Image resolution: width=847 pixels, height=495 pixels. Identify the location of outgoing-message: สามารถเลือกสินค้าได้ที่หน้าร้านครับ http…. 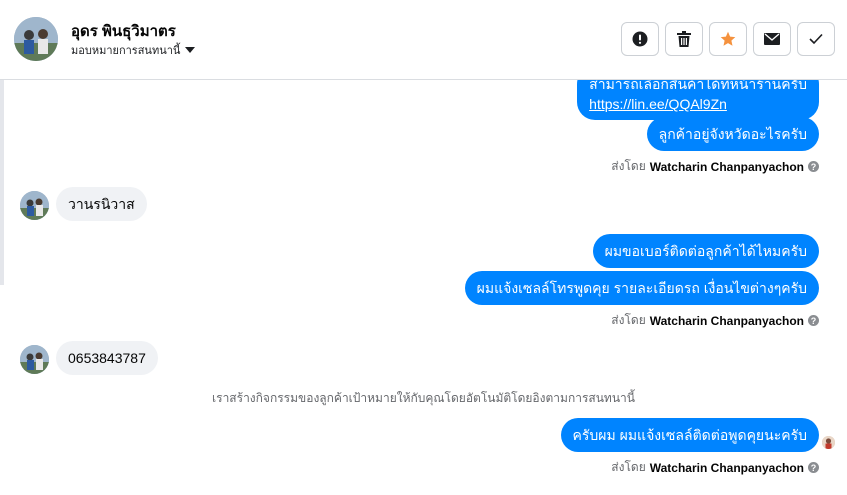
(698, 100).